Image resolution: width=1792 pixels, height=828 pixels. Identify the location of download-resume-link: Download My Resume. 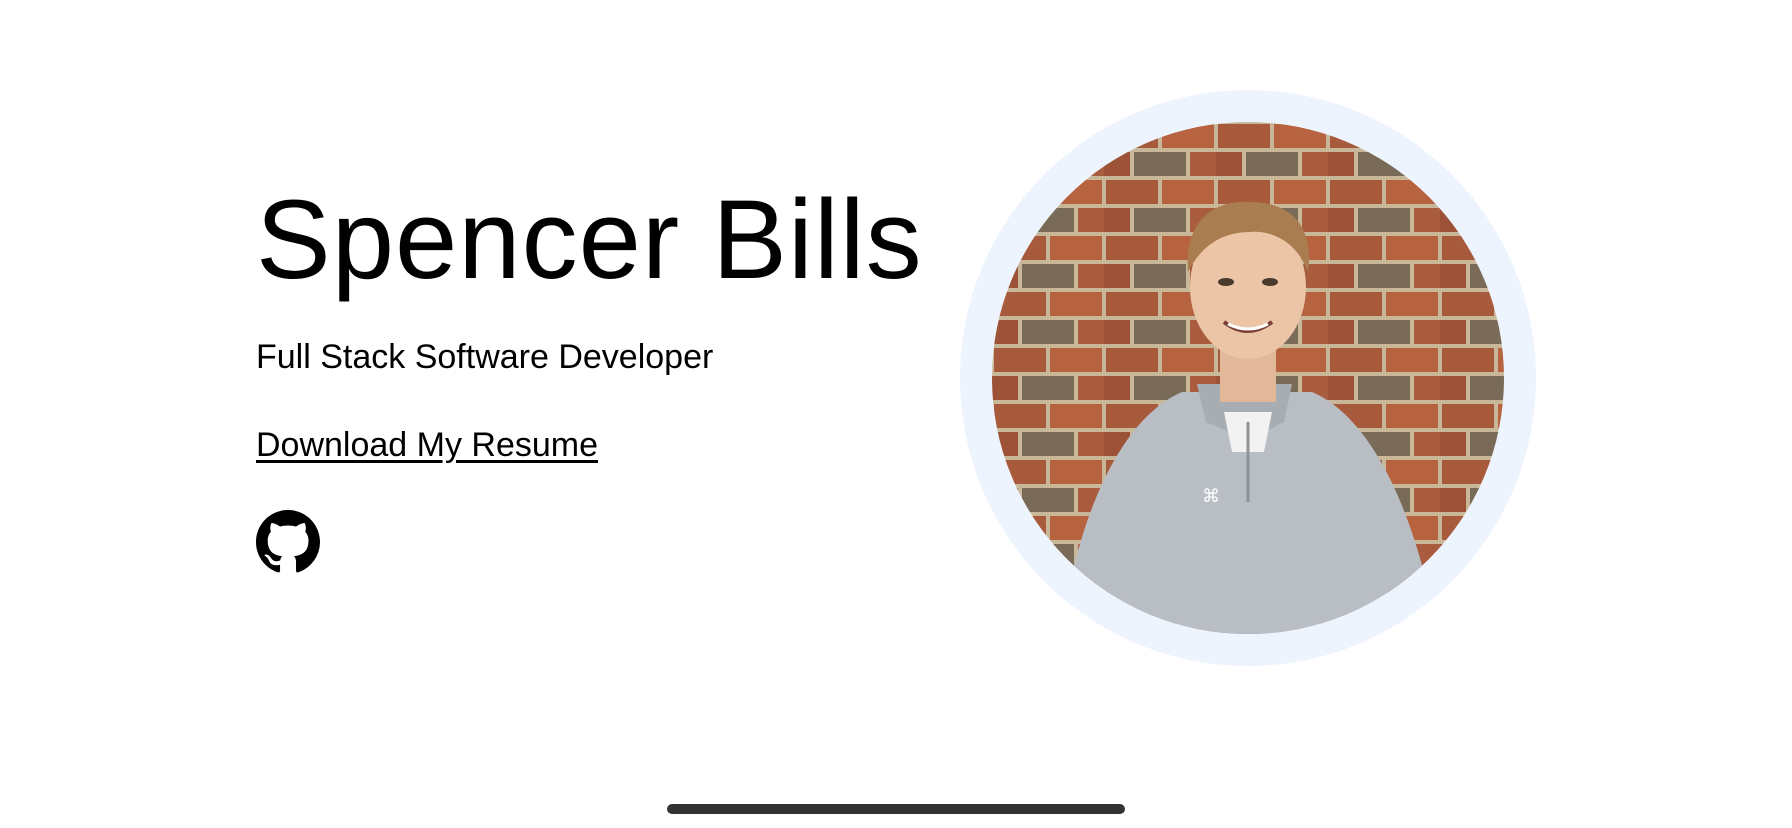
(427, 445).